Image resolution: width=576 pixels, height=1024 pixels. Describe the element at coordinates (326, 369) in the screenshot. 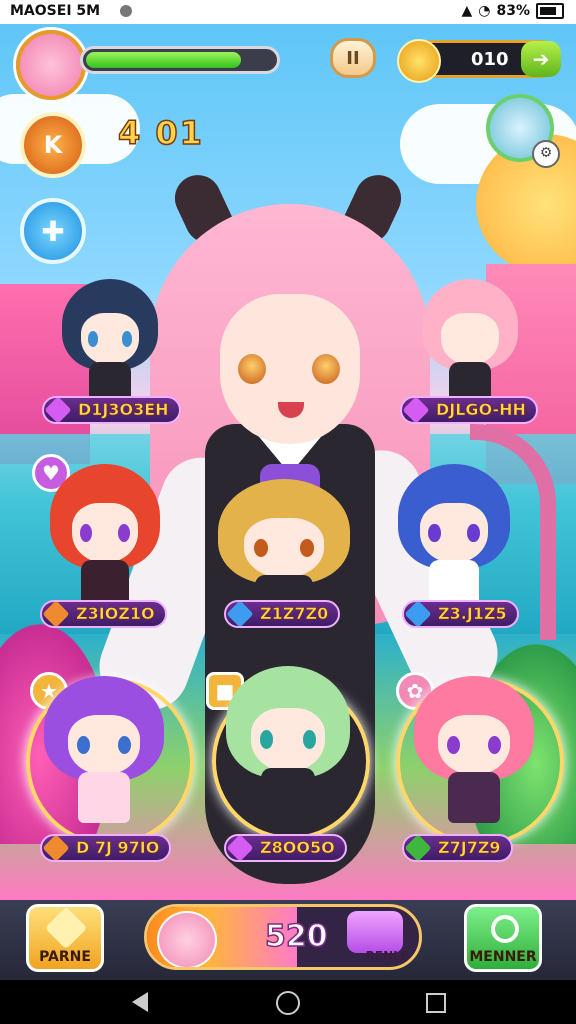

I see `eye-right` at that location.